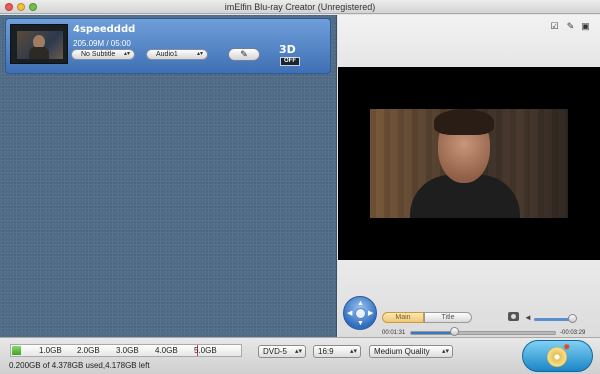 Image resolution: width=600 pixels, height=374 pixels. I want to click on capacity-tick: 3.0GB, so click(127, 350).